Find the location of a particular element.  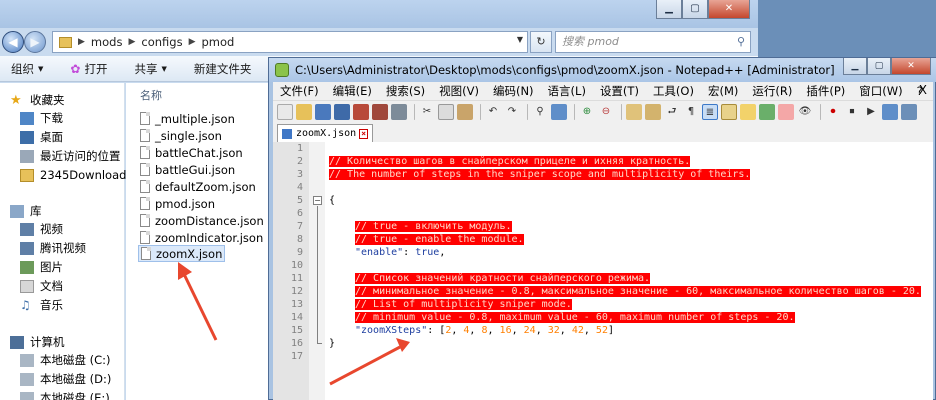

stop-macro-icon: ⏹ is located at coordinates (852, 112).